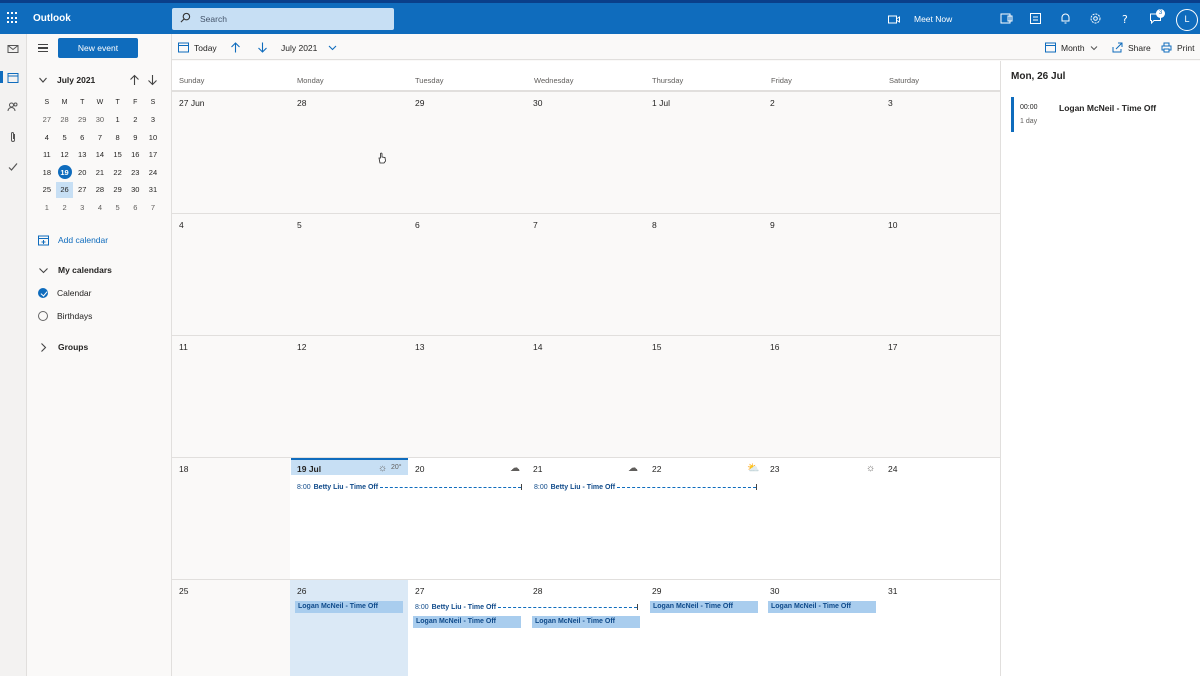  What do you see at coordinates (153, 155) in the screenshot?
I see `mini-day: 17` at bounding box center [153, 155].